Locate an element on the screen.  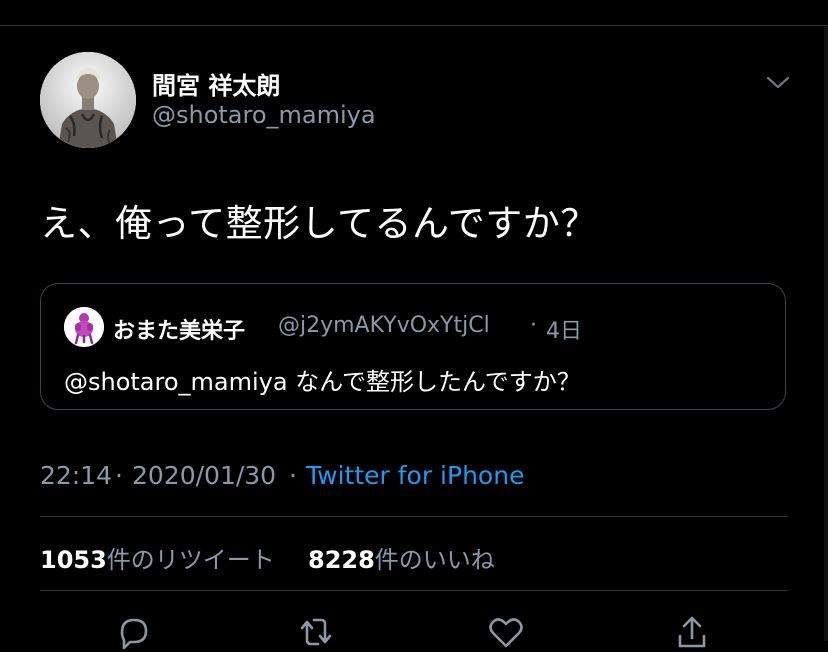
share-icon is located at coordinates (692, 632).